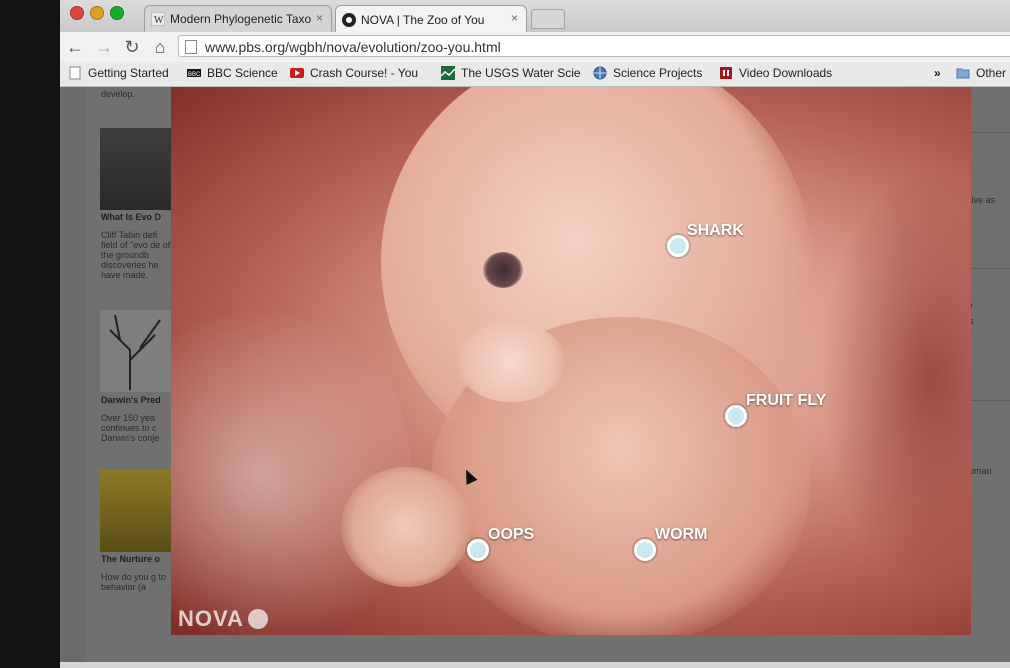 The image size is (1010, 668). I want to click on tissue-right, so click(896, 377).